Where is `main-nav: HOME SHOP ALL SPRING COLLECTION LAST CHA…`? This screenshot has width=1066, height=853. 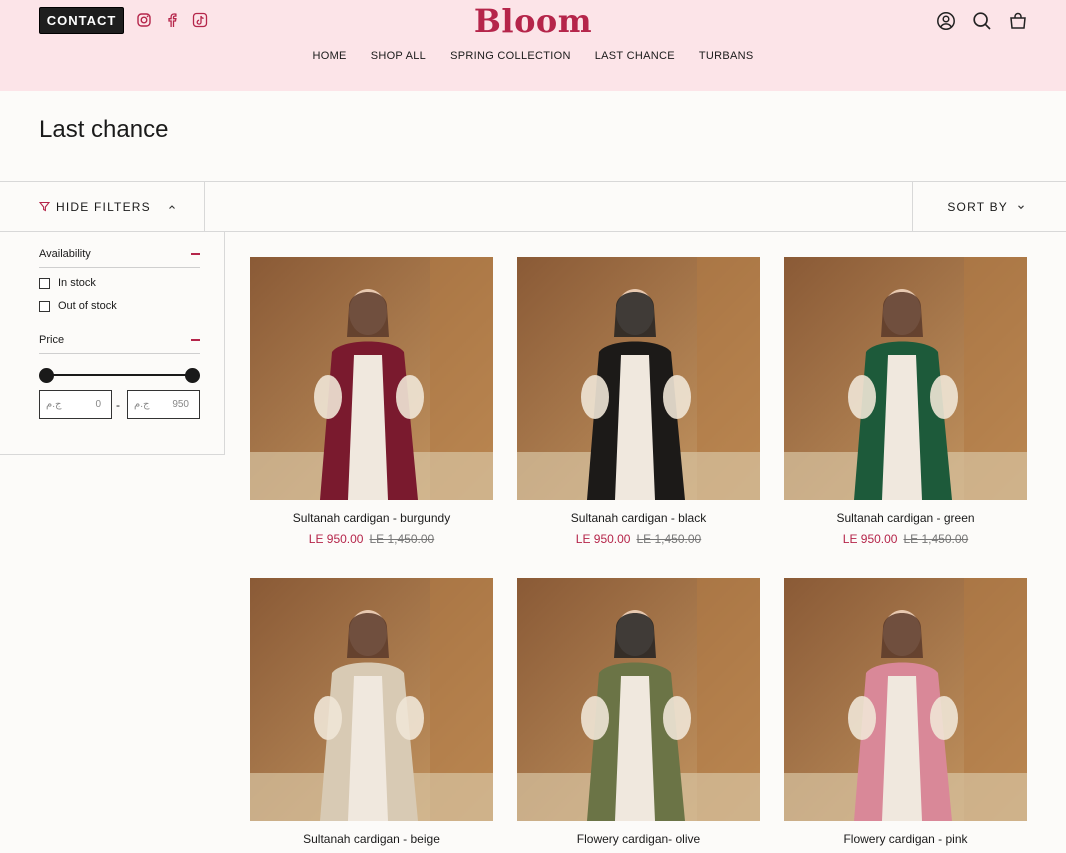
main-nav: HOME SHOP ALL SPRING COLLECTION LAST CHA… is located at coordinates (533, 56).